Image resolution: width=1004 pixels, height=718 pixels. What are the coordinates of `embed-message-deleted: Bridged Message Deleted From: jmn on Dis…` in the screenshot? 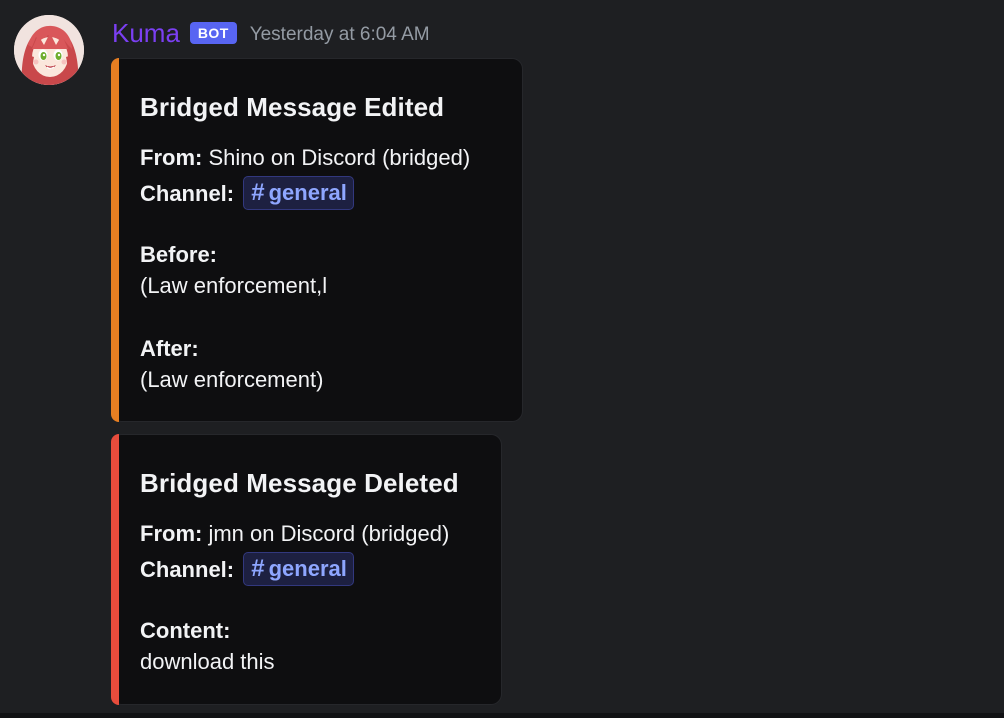 It's located at (306, 569).